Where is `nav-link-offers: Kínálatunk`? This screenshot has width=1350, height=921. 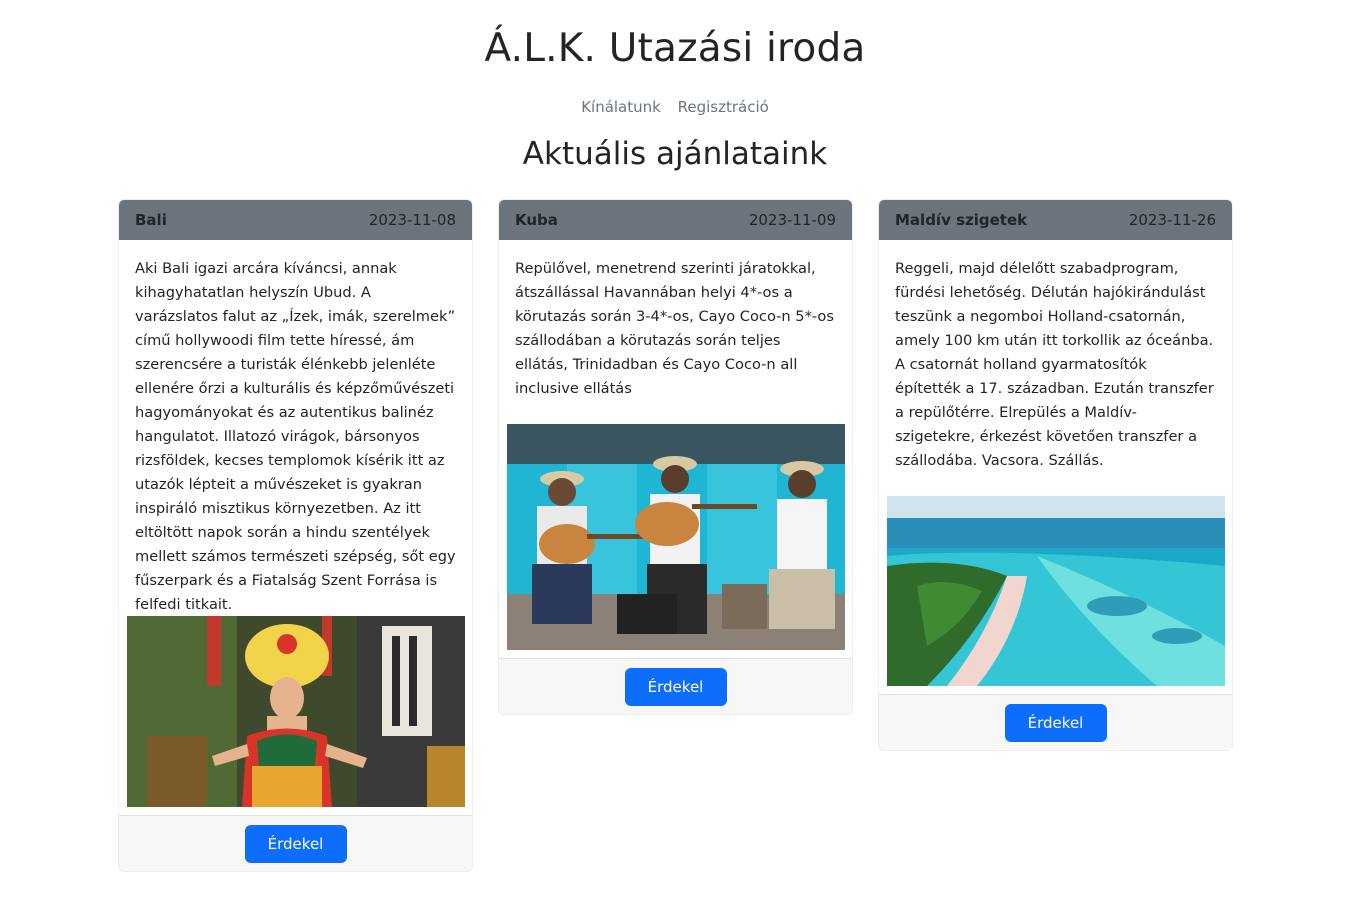 nav-link-offers: Kínálatunk is located at coordinates (621, 107).